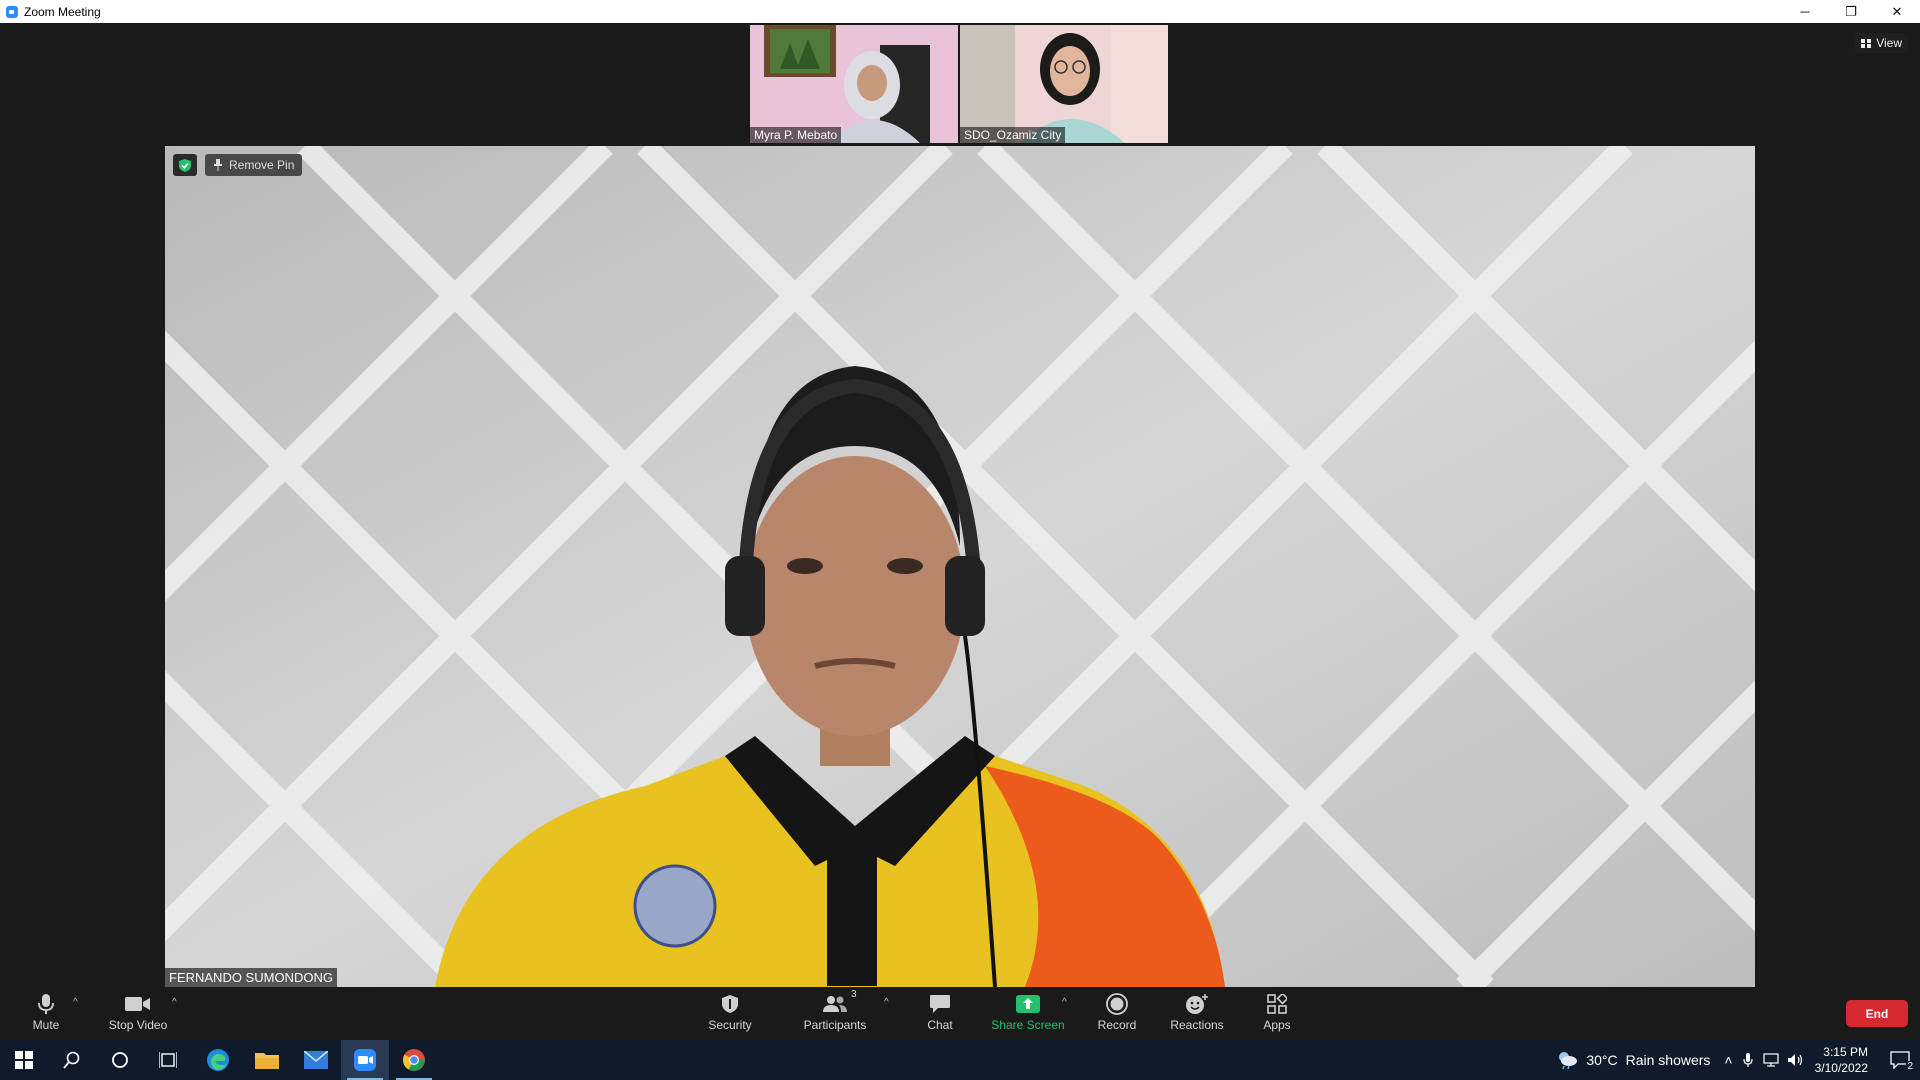  What do you see at coordinates (1728, 1060) in the screenshot?
I see `show-hidden-icons-chevron-icon: ˄` at bounding box center [1728, 1060].